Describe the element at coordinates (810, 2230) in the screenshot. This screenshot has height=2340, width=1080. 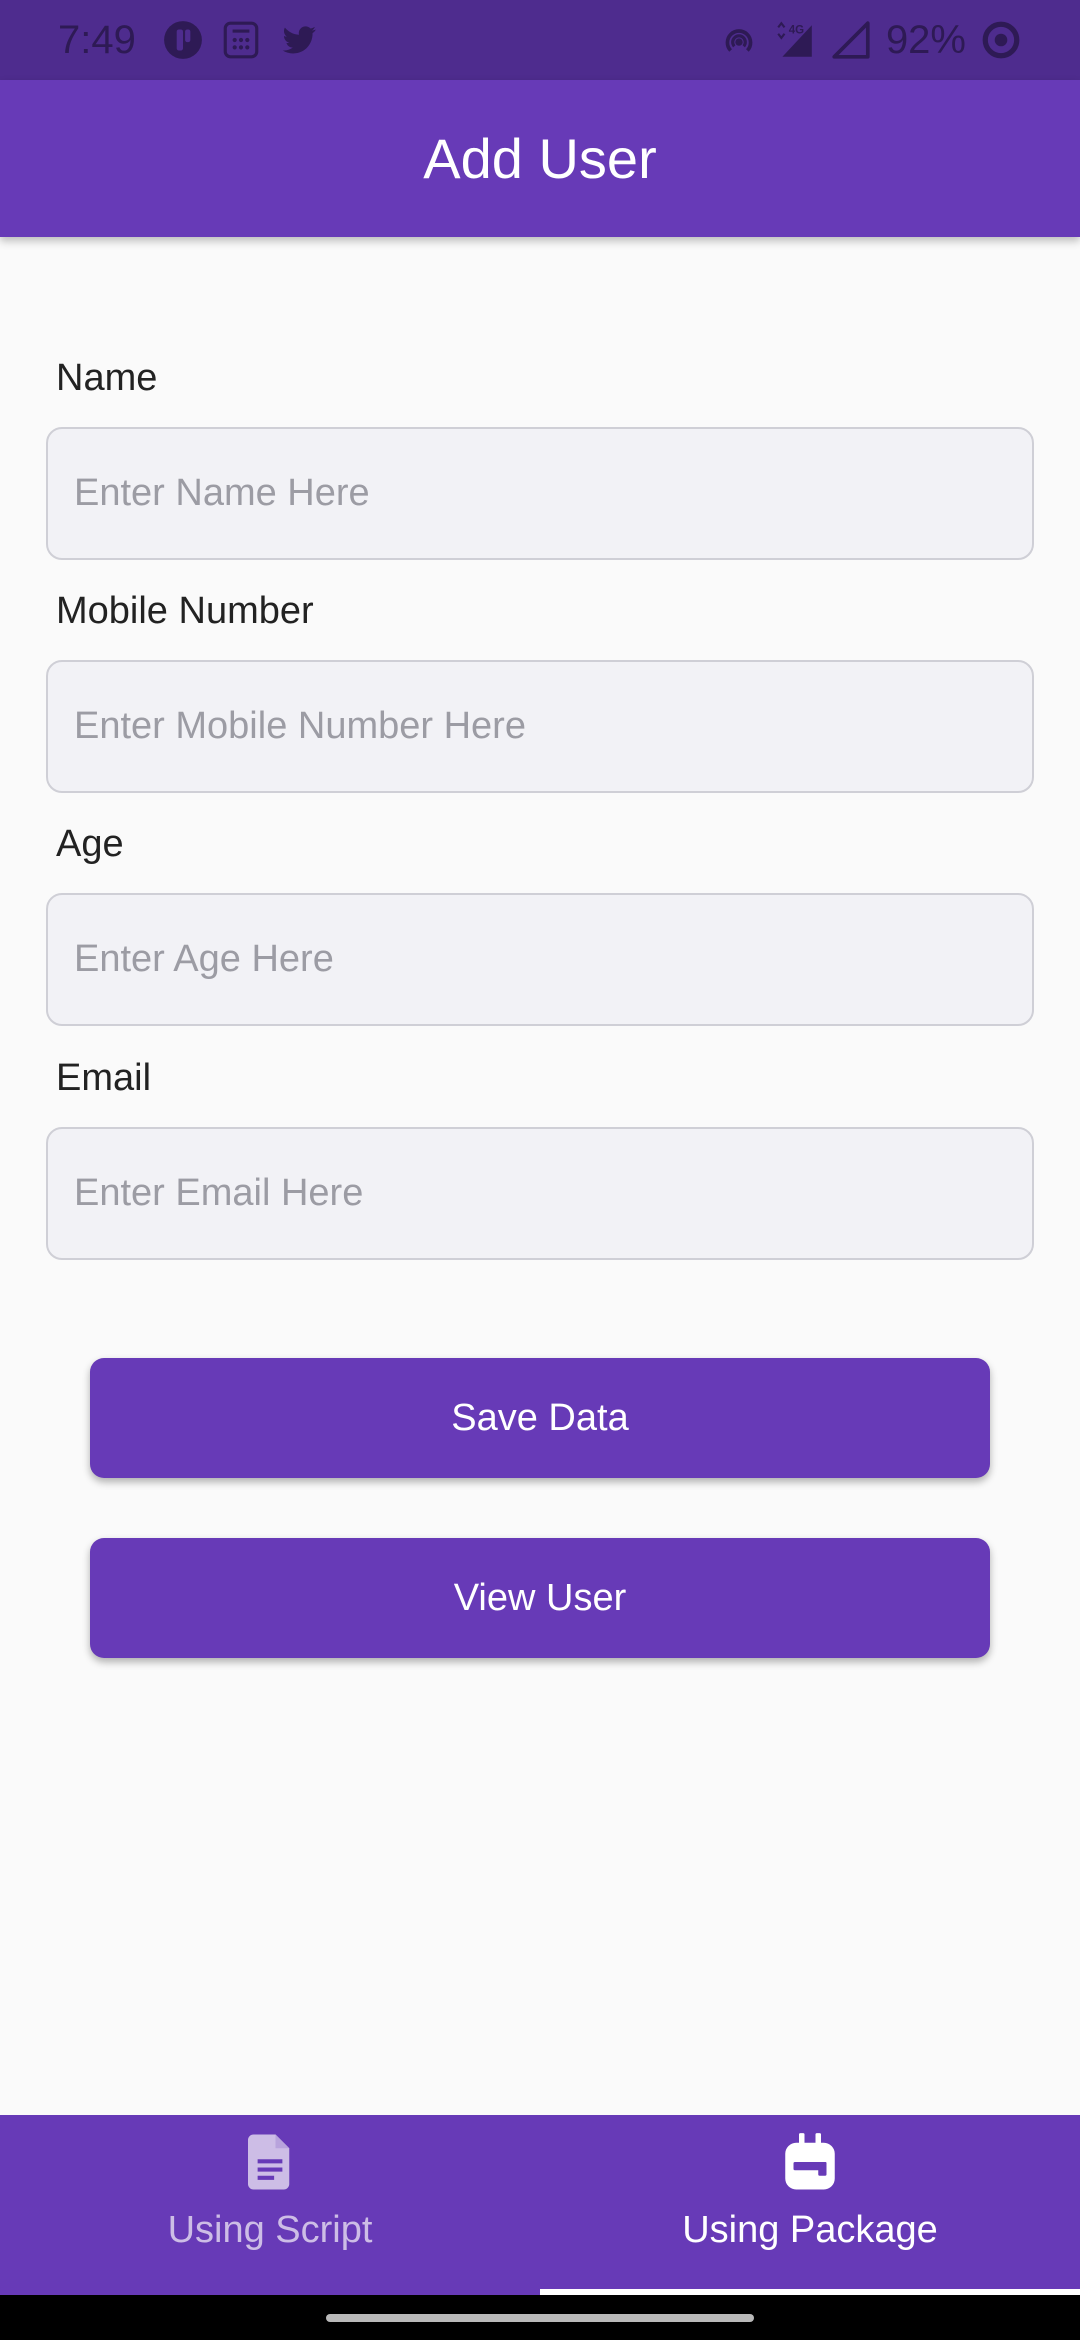
I see `tab-label-using-package: Using Package` at that location.